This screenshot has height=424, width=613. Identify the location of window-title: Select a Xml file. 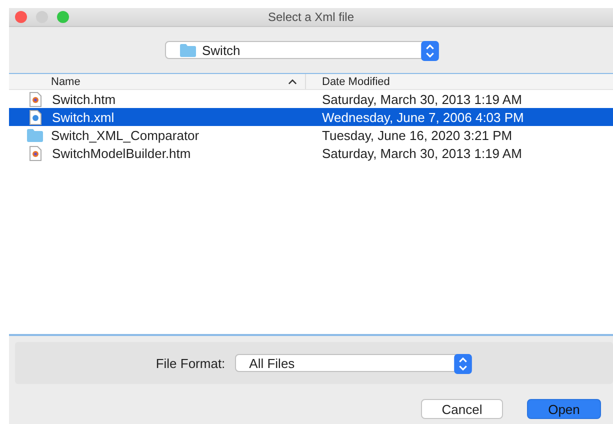
(311, 17).